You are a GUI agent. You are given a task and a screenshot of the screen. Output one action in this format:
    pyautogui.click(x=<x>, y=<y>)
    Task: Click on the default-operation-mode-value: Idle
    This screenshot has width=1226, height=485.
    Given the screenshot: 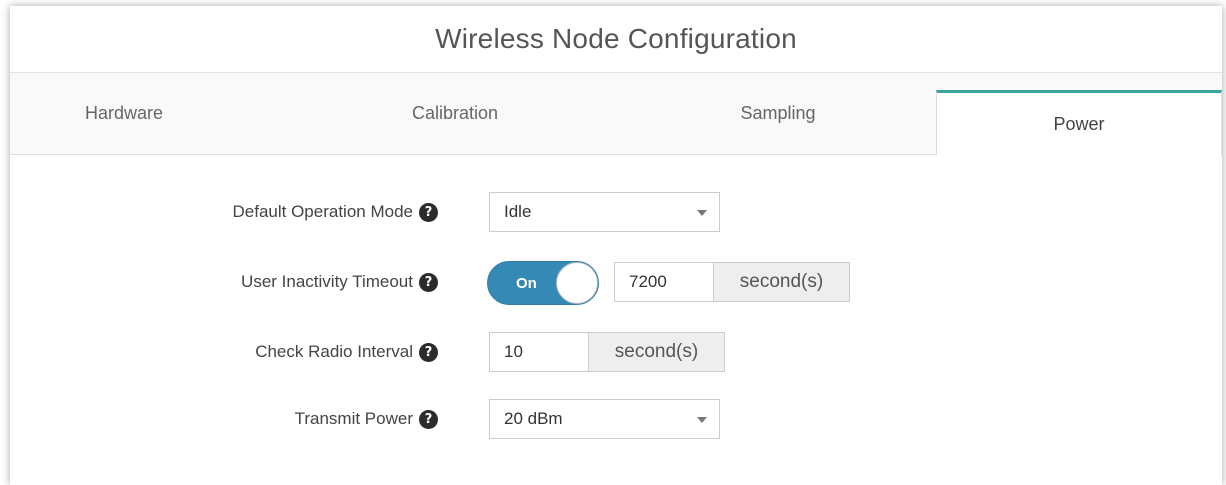 What is the action you would take?
    pyautogui.click(x=518, y=211)
    